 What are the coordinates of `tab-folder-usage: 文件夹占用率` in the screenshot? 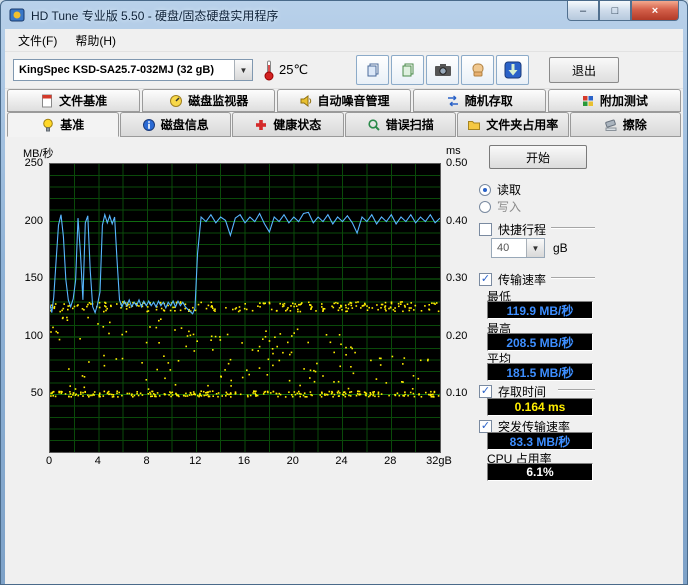 It's located at (513, 124).